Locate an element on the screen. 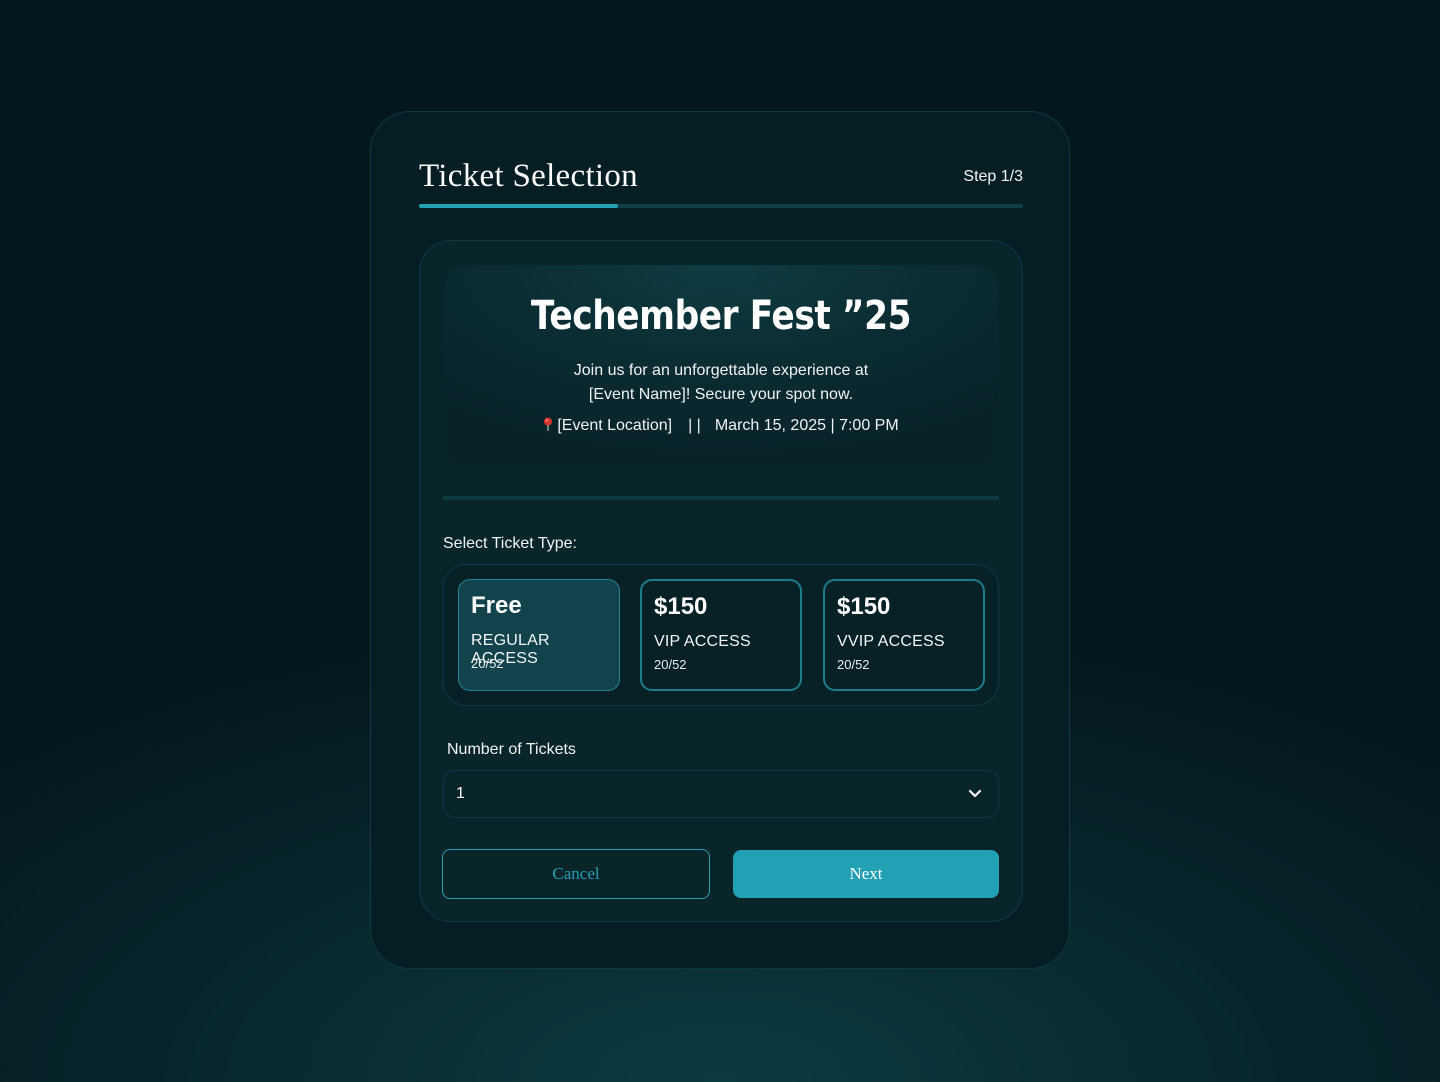 This screenshot has width=1440, height=1082. ticket-quantity-value: 1 is located at coordinates (460, 793).